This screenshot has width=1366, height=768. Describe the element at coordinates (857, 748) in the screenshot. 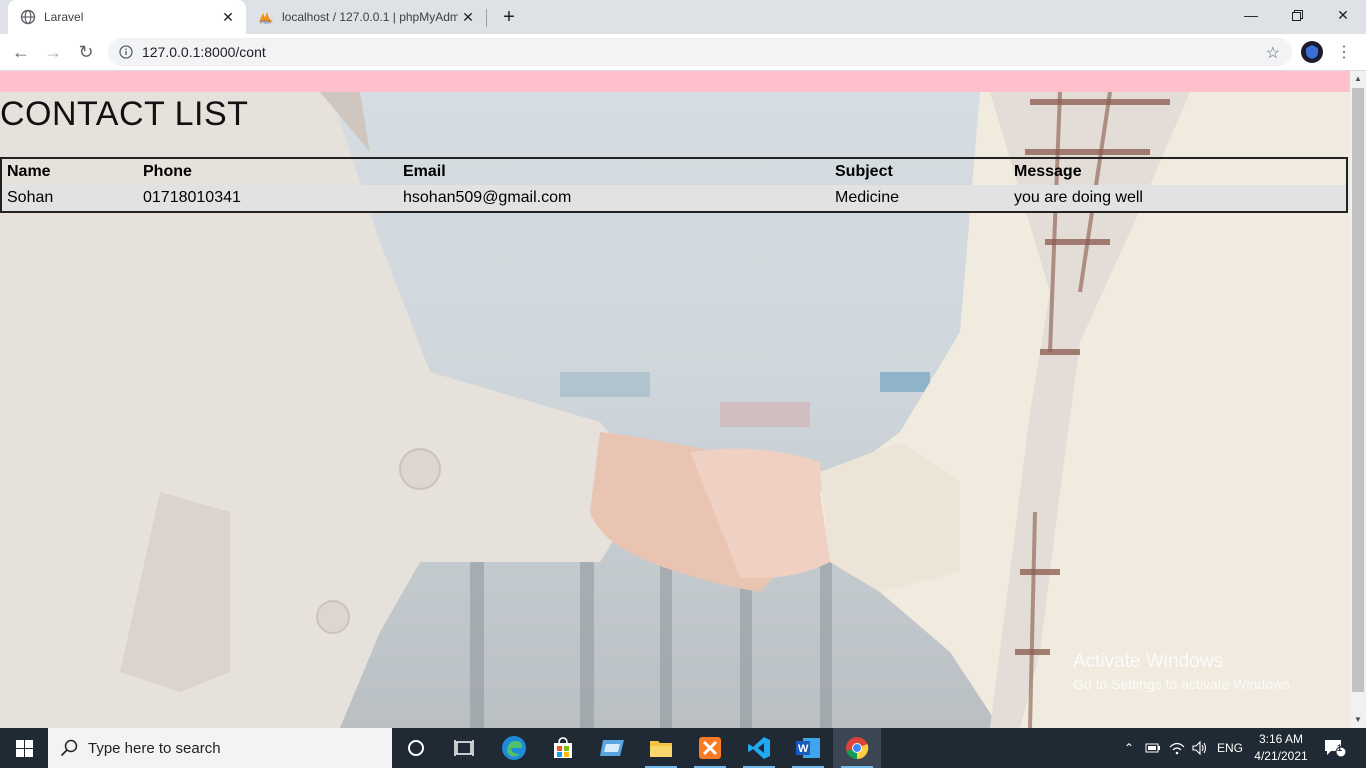

I see `chrome-icon` at that location.